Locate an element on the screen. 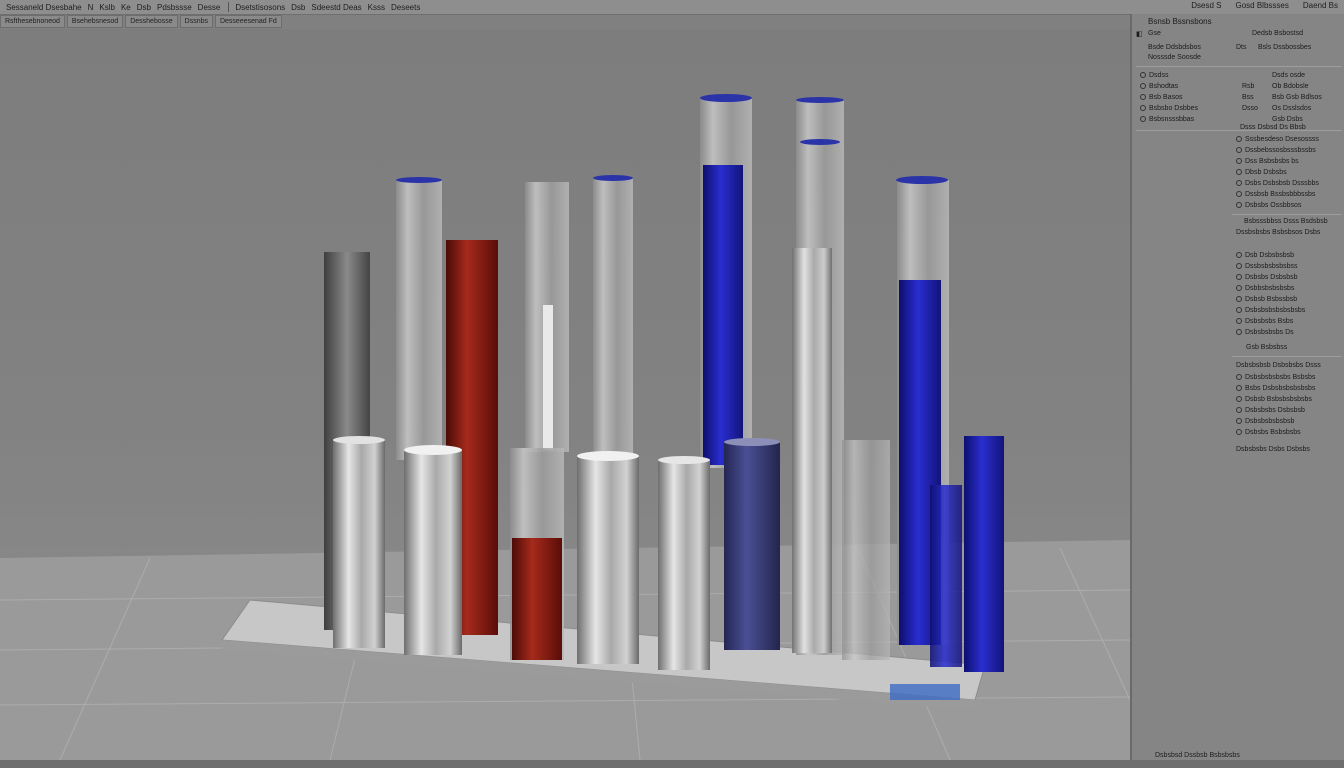  prop-value: Os Dsslsdos is located at coordinates (1291, 108).